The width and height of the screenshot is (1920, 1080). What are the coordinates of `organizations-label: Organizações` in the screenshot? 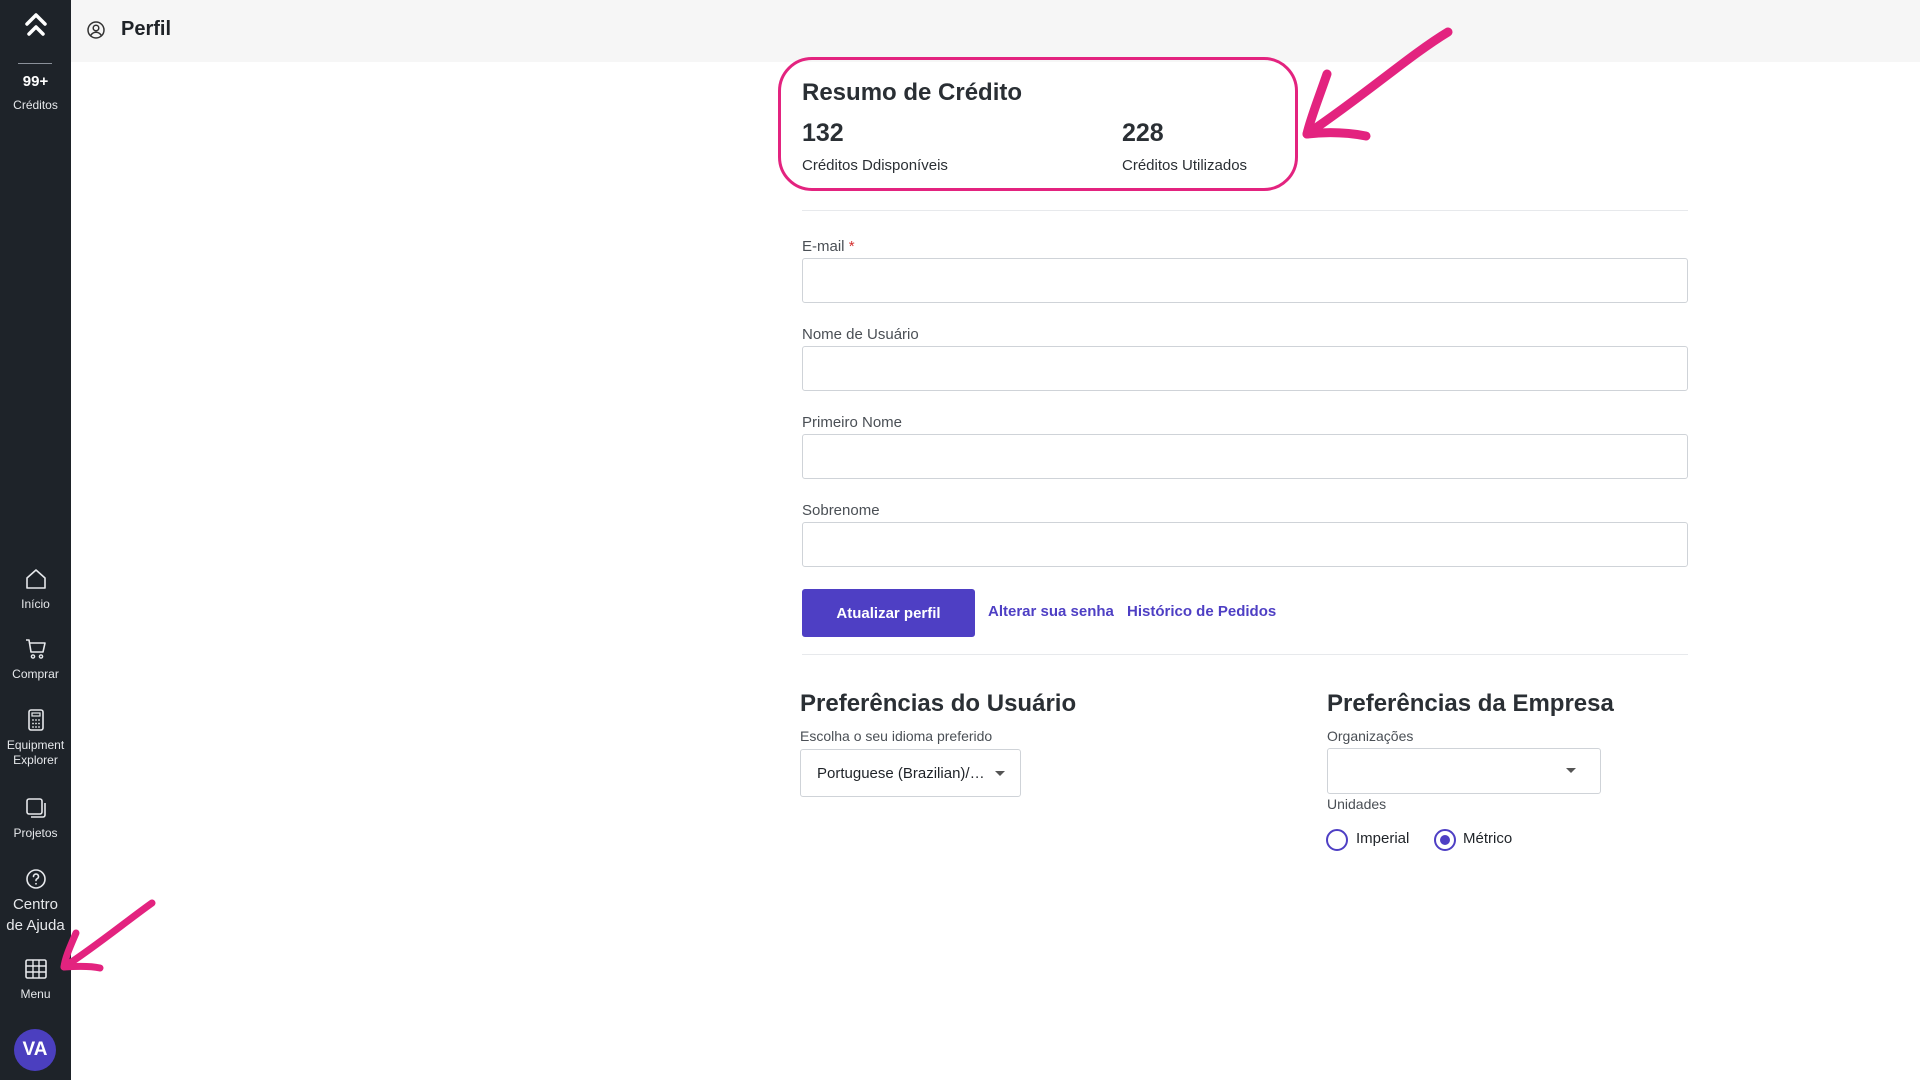 It's located at (1370, 736).